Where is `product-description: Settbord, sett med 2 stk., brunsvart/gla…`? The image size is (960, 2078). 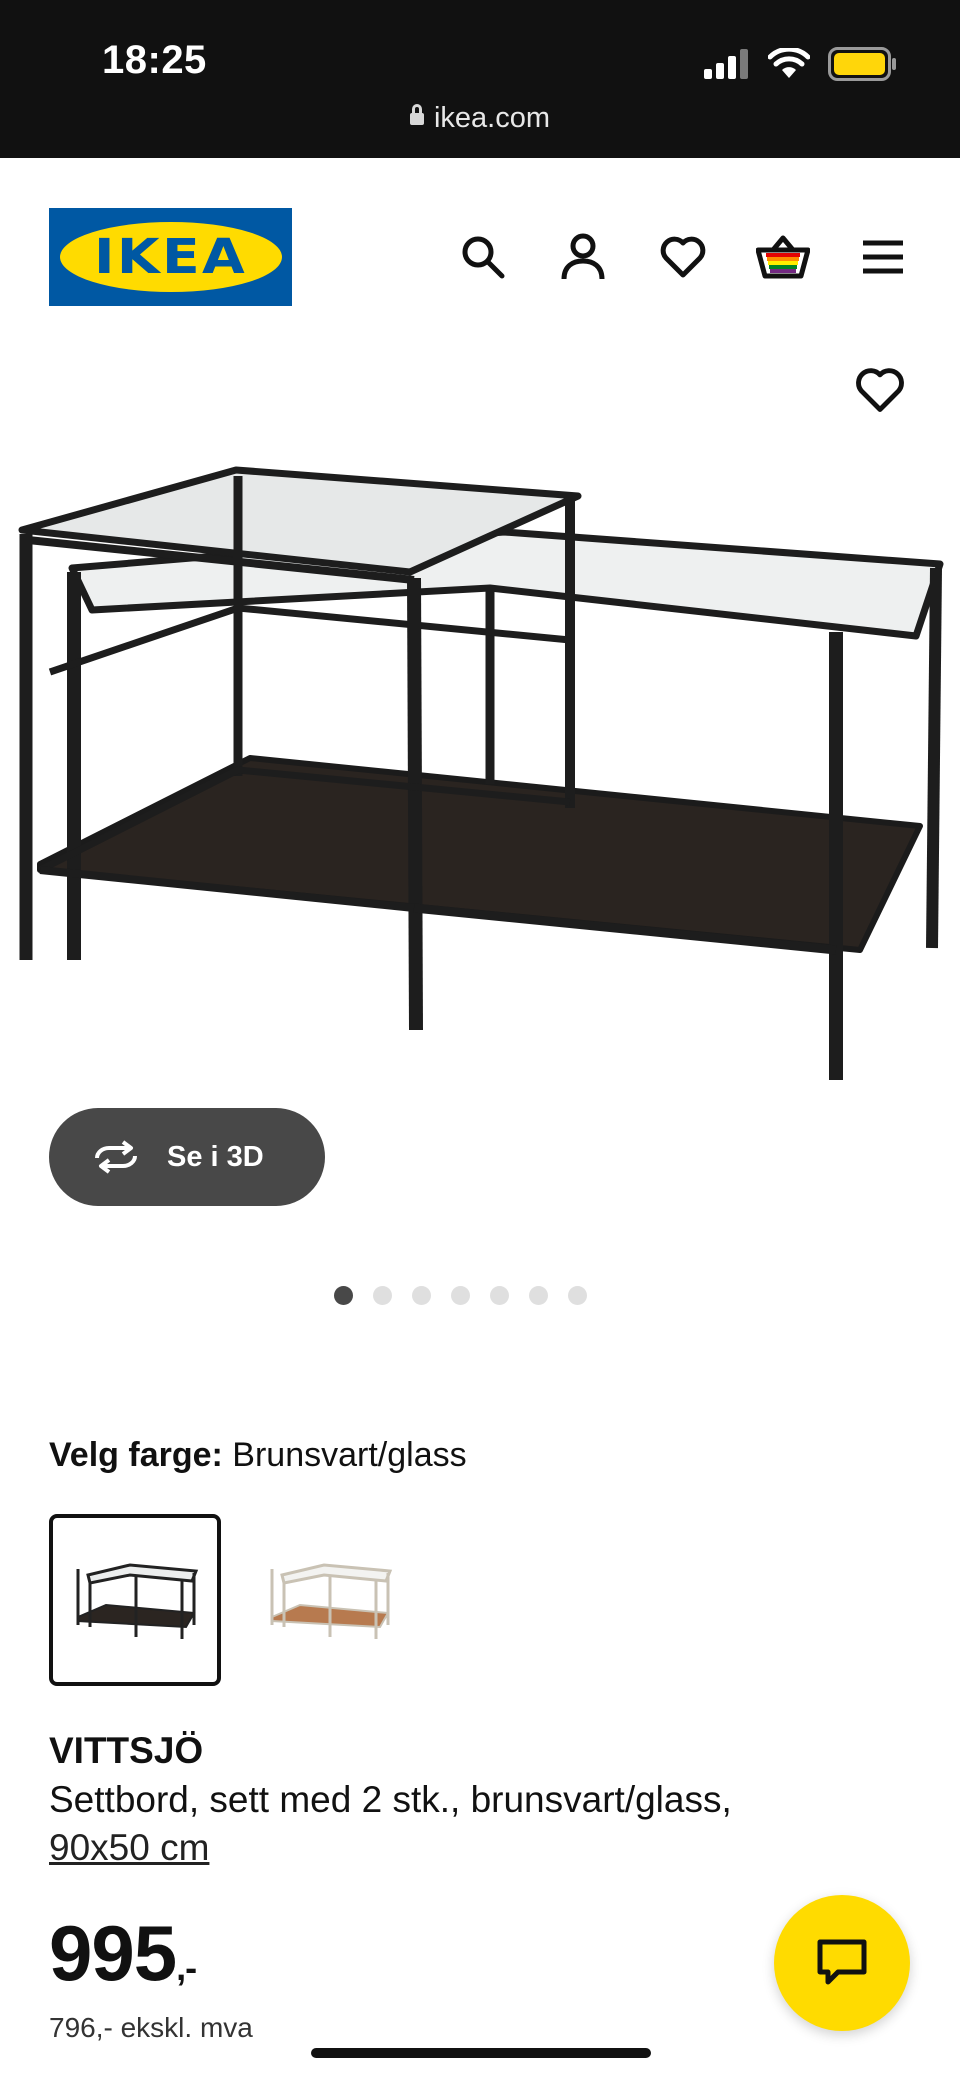 product-description: Settbord, sett med 2 stk., brunsvart/gla… is located at coordinates (479, 1824).